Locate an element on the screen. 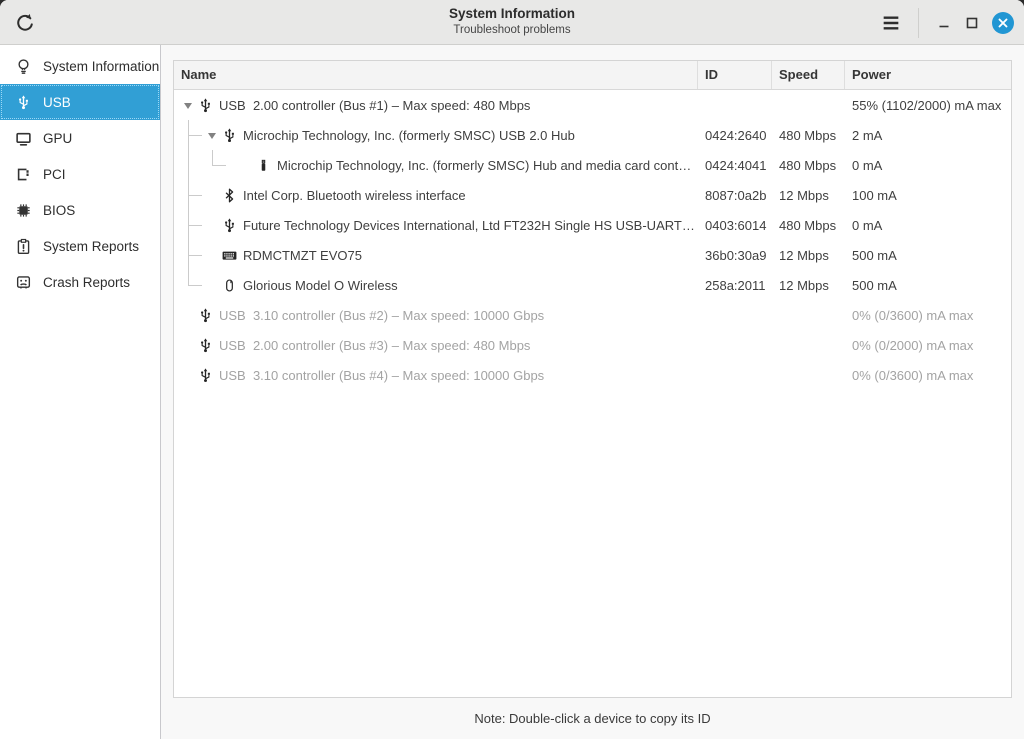 This screenshot has width=1024, height=739. cell-power: 55% (1102/2000) mA max is located at coordinates (927, 105).